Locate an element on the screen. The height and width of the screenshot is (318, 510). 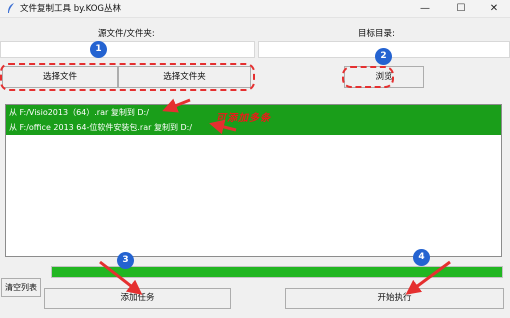
app-feather-icon is located at coordinates (11, 8).